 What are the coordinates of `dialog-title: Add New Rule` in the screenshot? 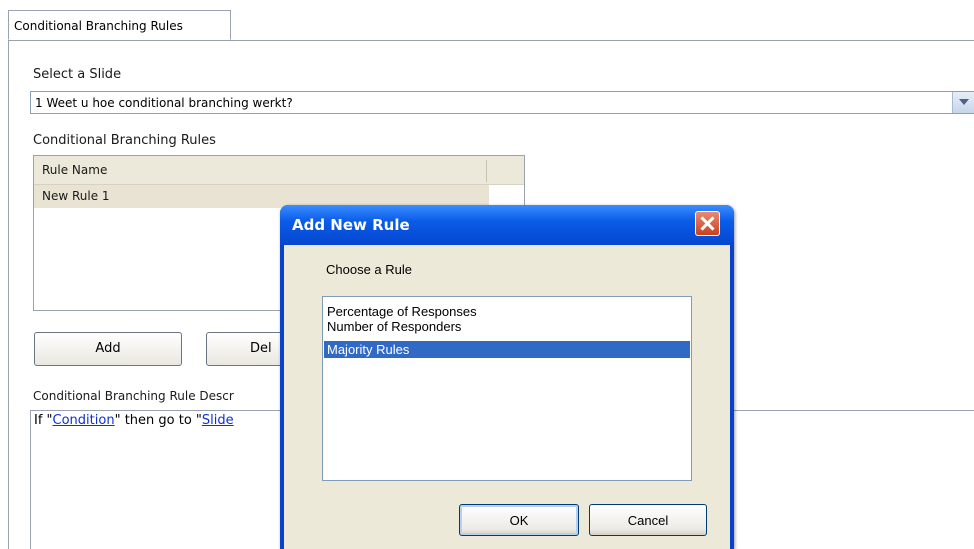 It's located at (351, 225).